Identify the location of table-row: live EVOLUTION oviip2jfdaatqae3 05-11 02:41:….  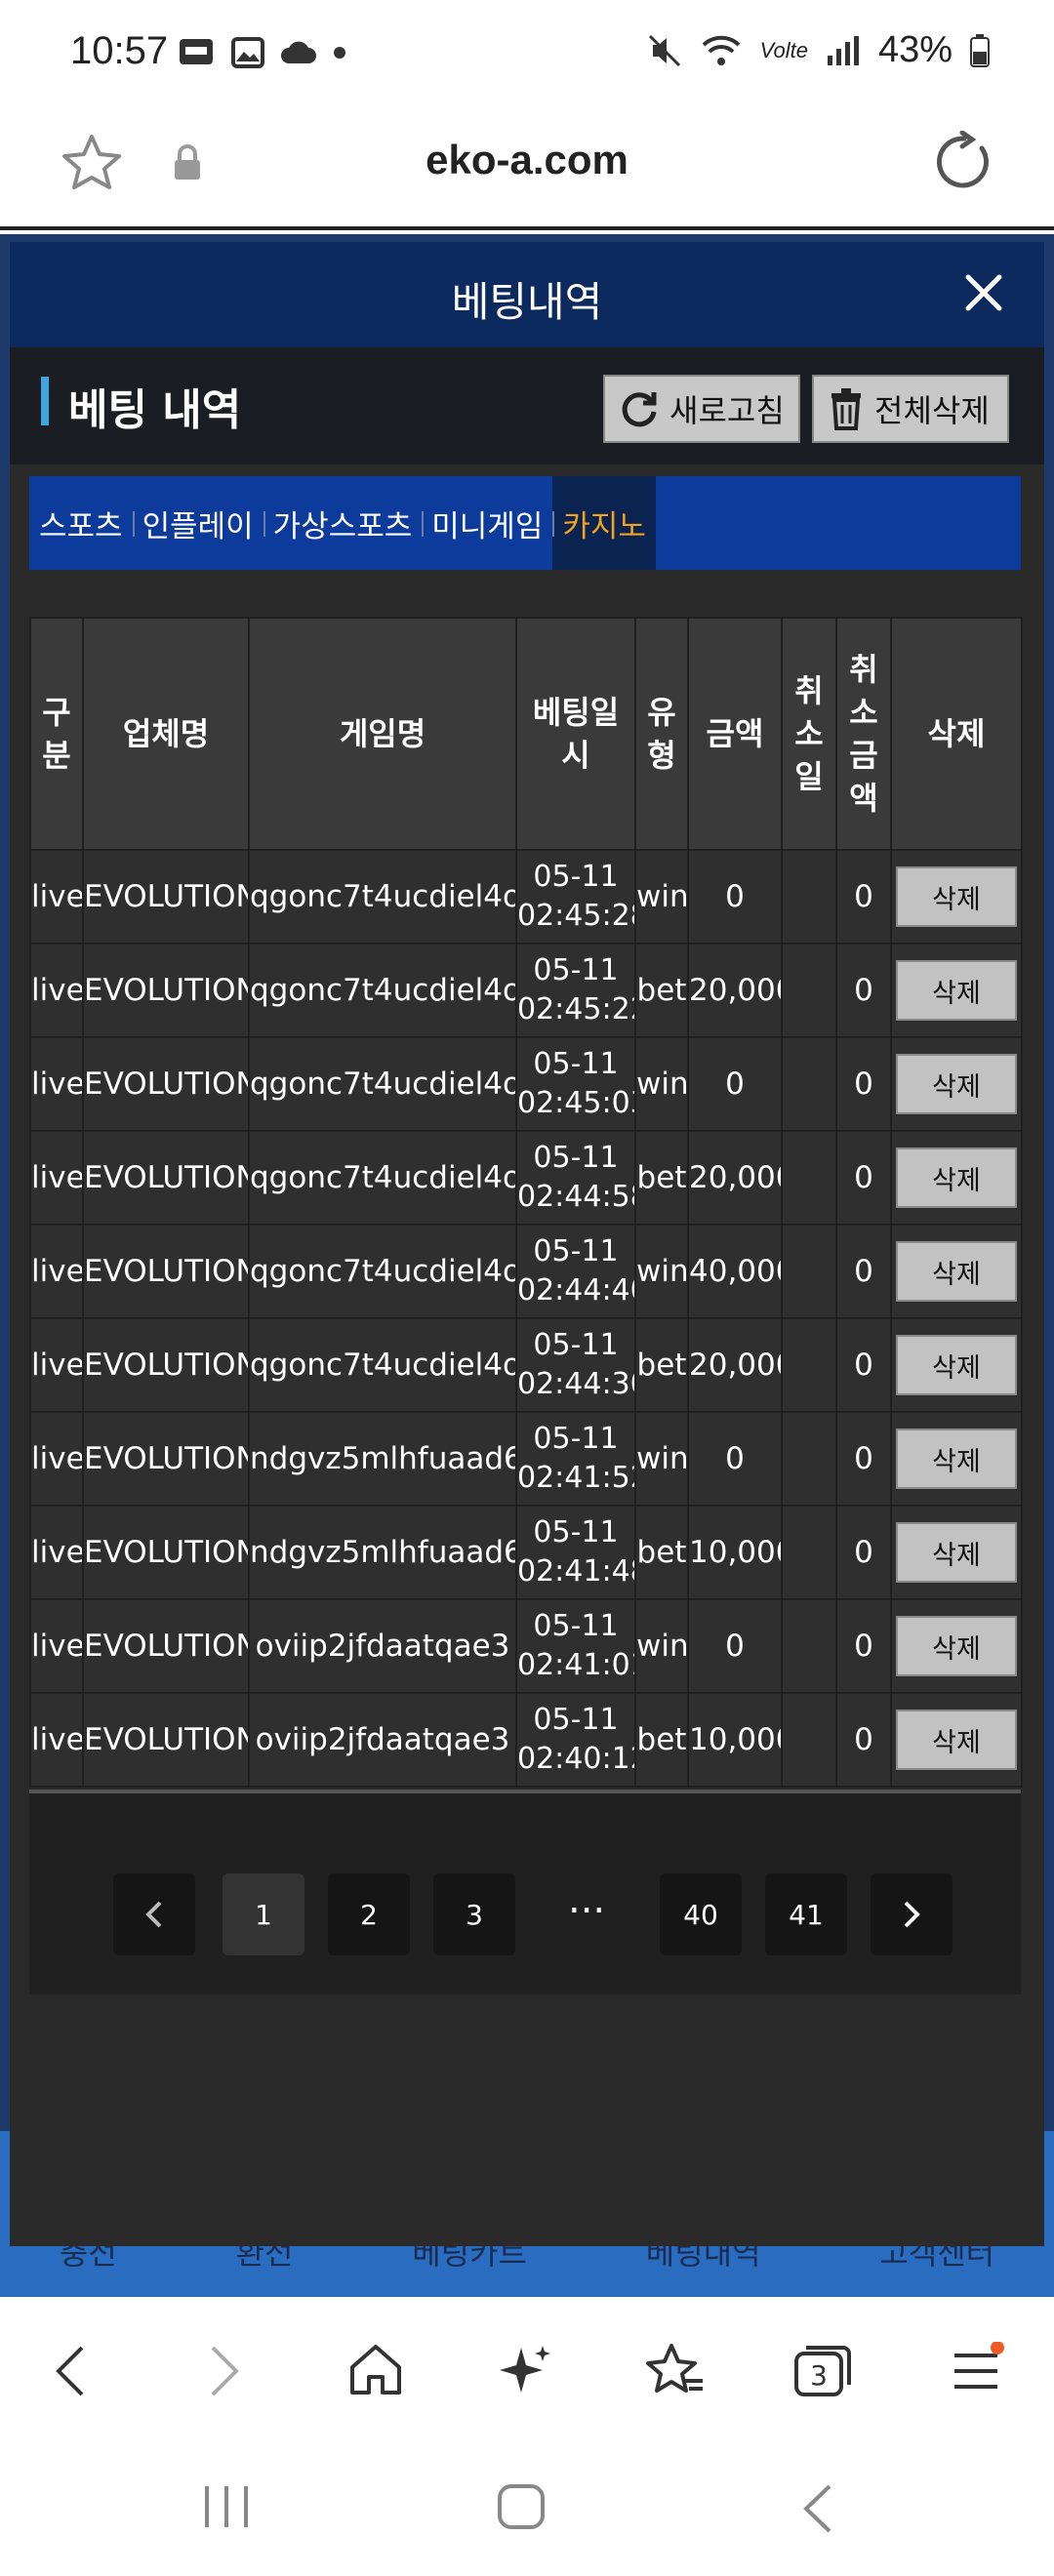
(526, 1646).